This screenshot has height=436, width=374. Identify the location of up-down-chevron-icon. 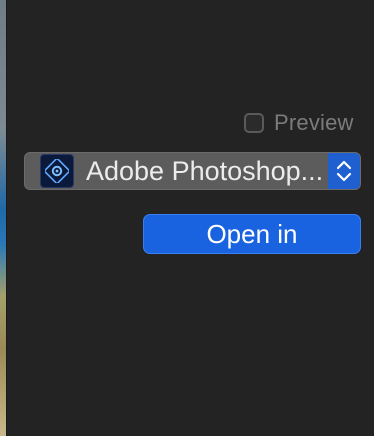
(344, 171).